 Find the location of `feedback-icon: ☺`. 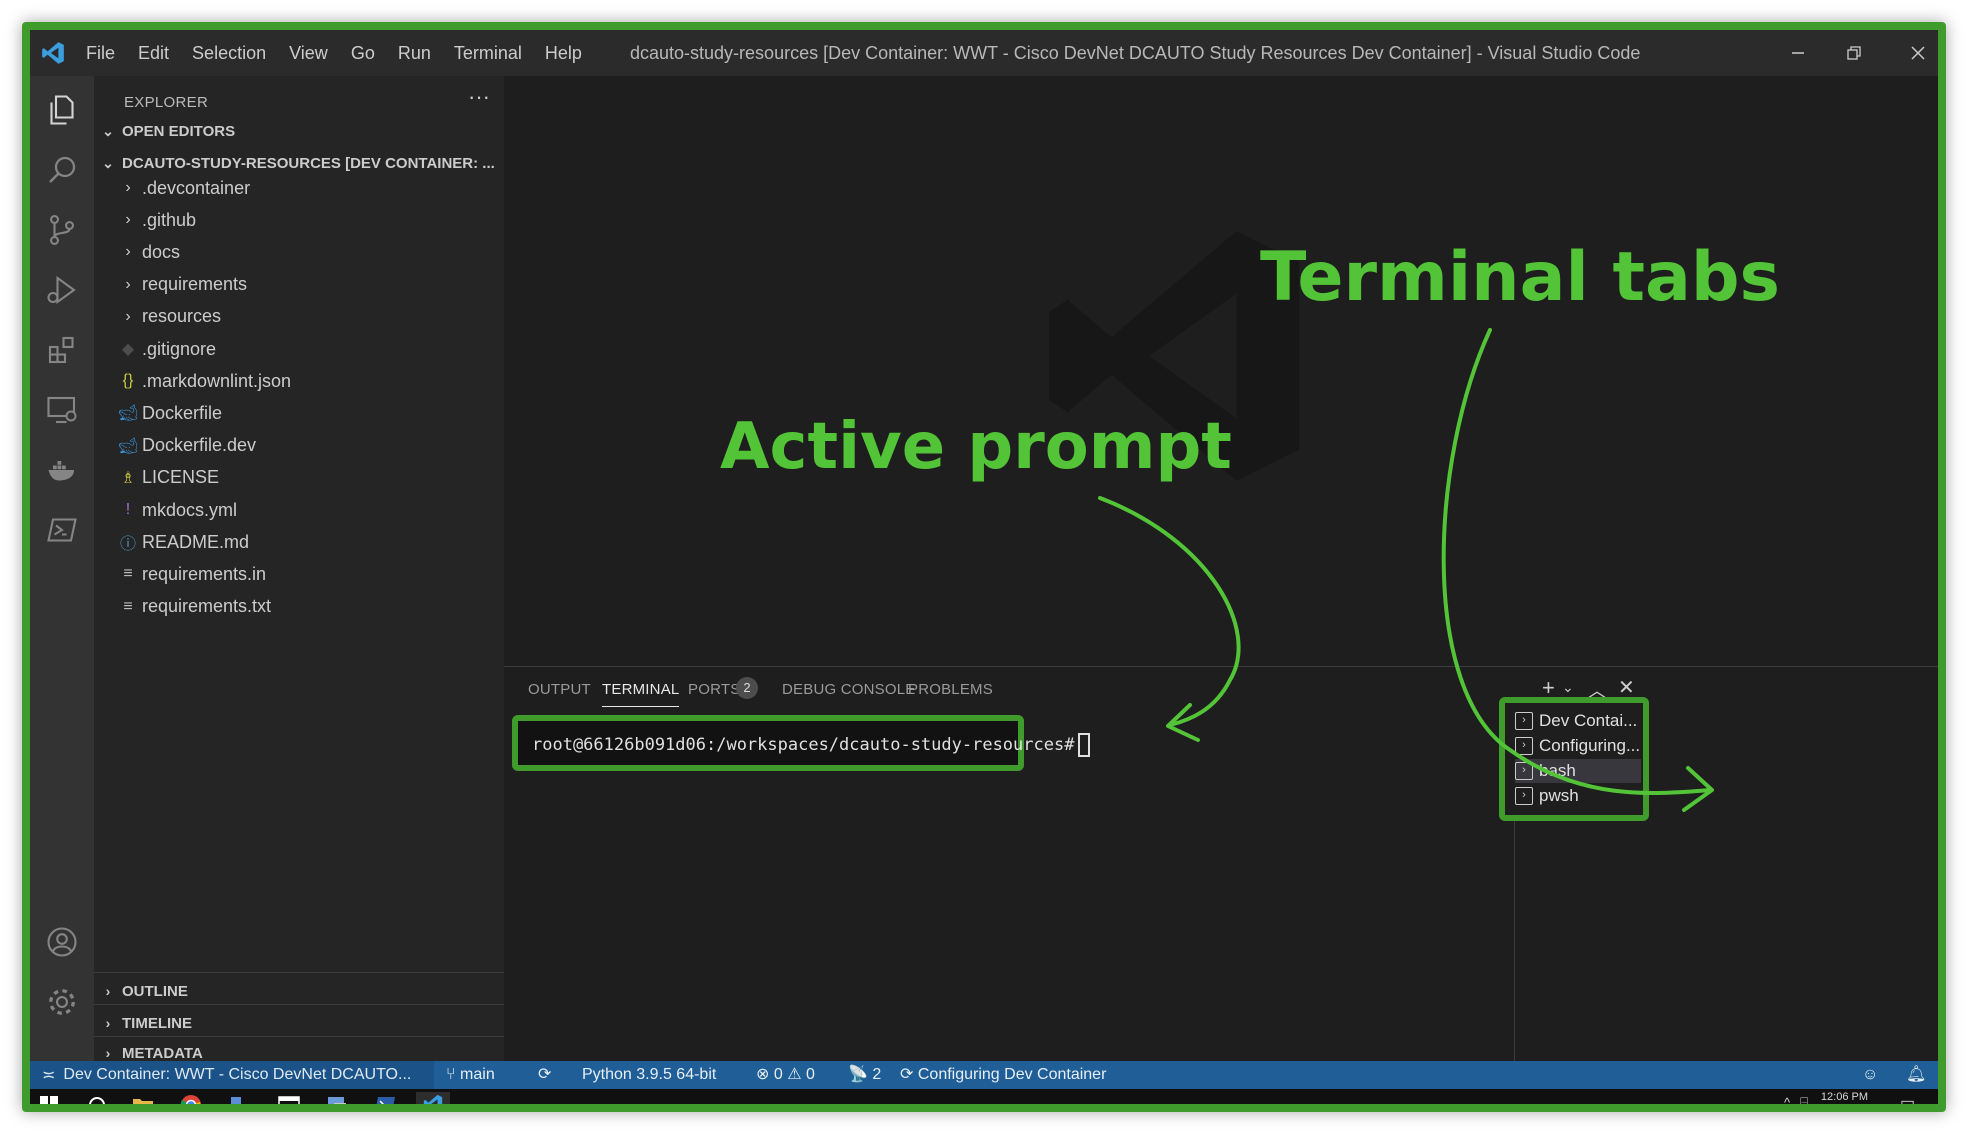

feedback-icon: ☺ is located at coordinates (1870, 1075).